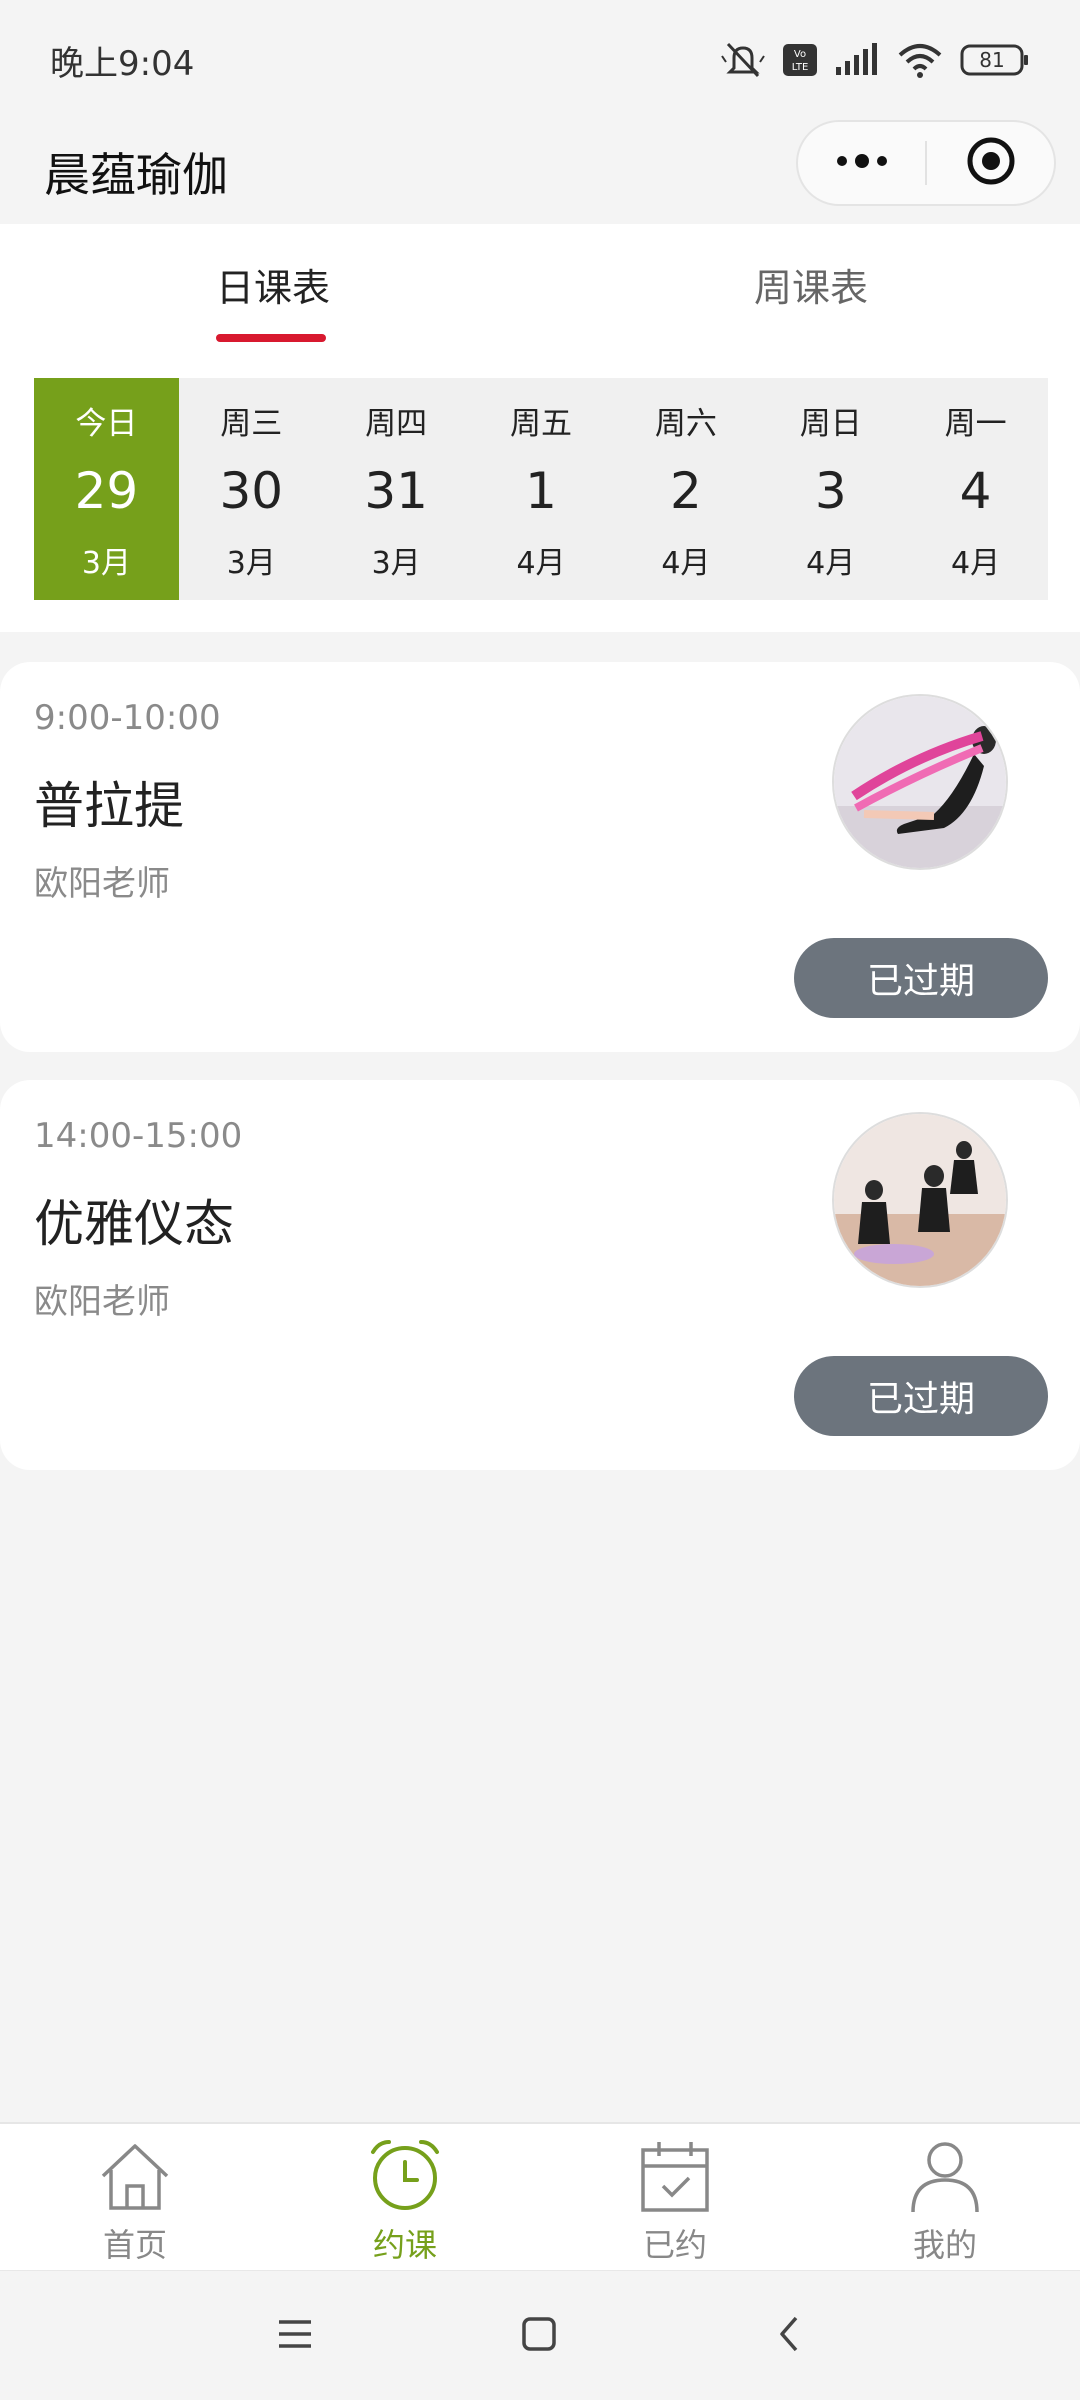  What do you see at coordinates (109, 806) in the screenshot?
I see `course-name: 普拉提` at bounding box center [109, 806].